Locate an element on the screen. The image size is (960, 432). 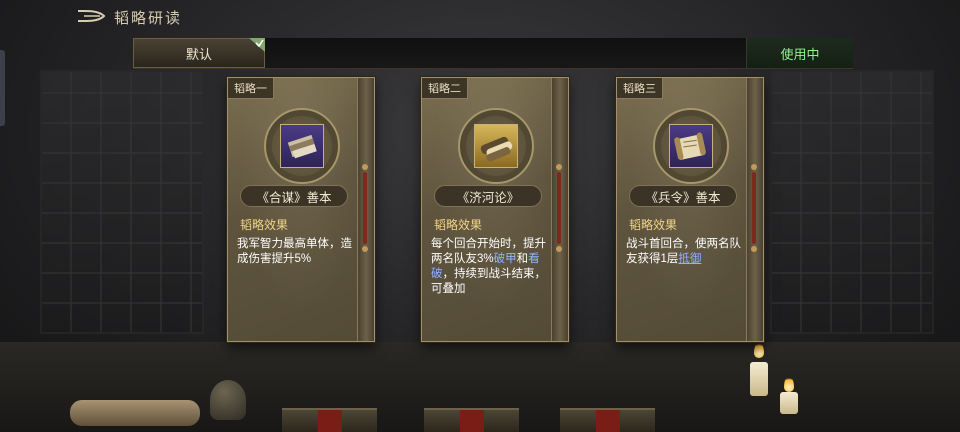
scroll-bundle-icon is located at coordinates (496, 146).